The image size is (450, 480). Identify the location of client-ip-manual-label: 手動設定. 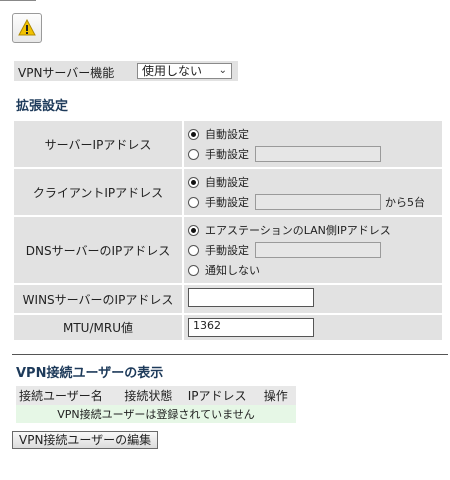
(227, 202).